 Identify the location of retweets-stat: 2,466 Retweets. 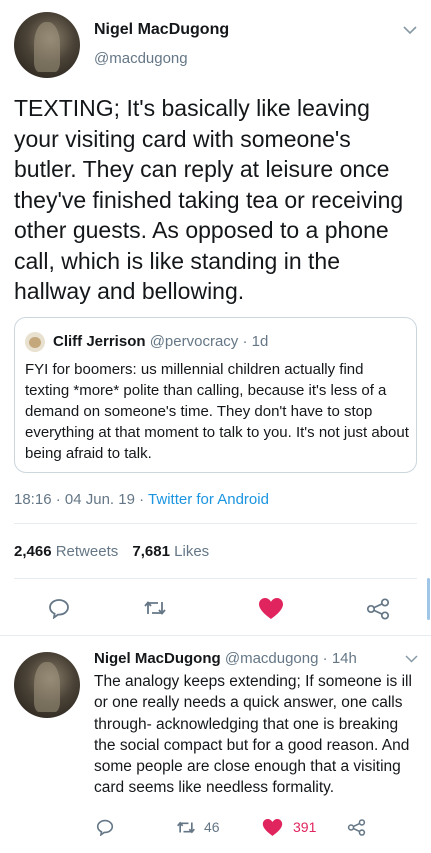
(68, 551).